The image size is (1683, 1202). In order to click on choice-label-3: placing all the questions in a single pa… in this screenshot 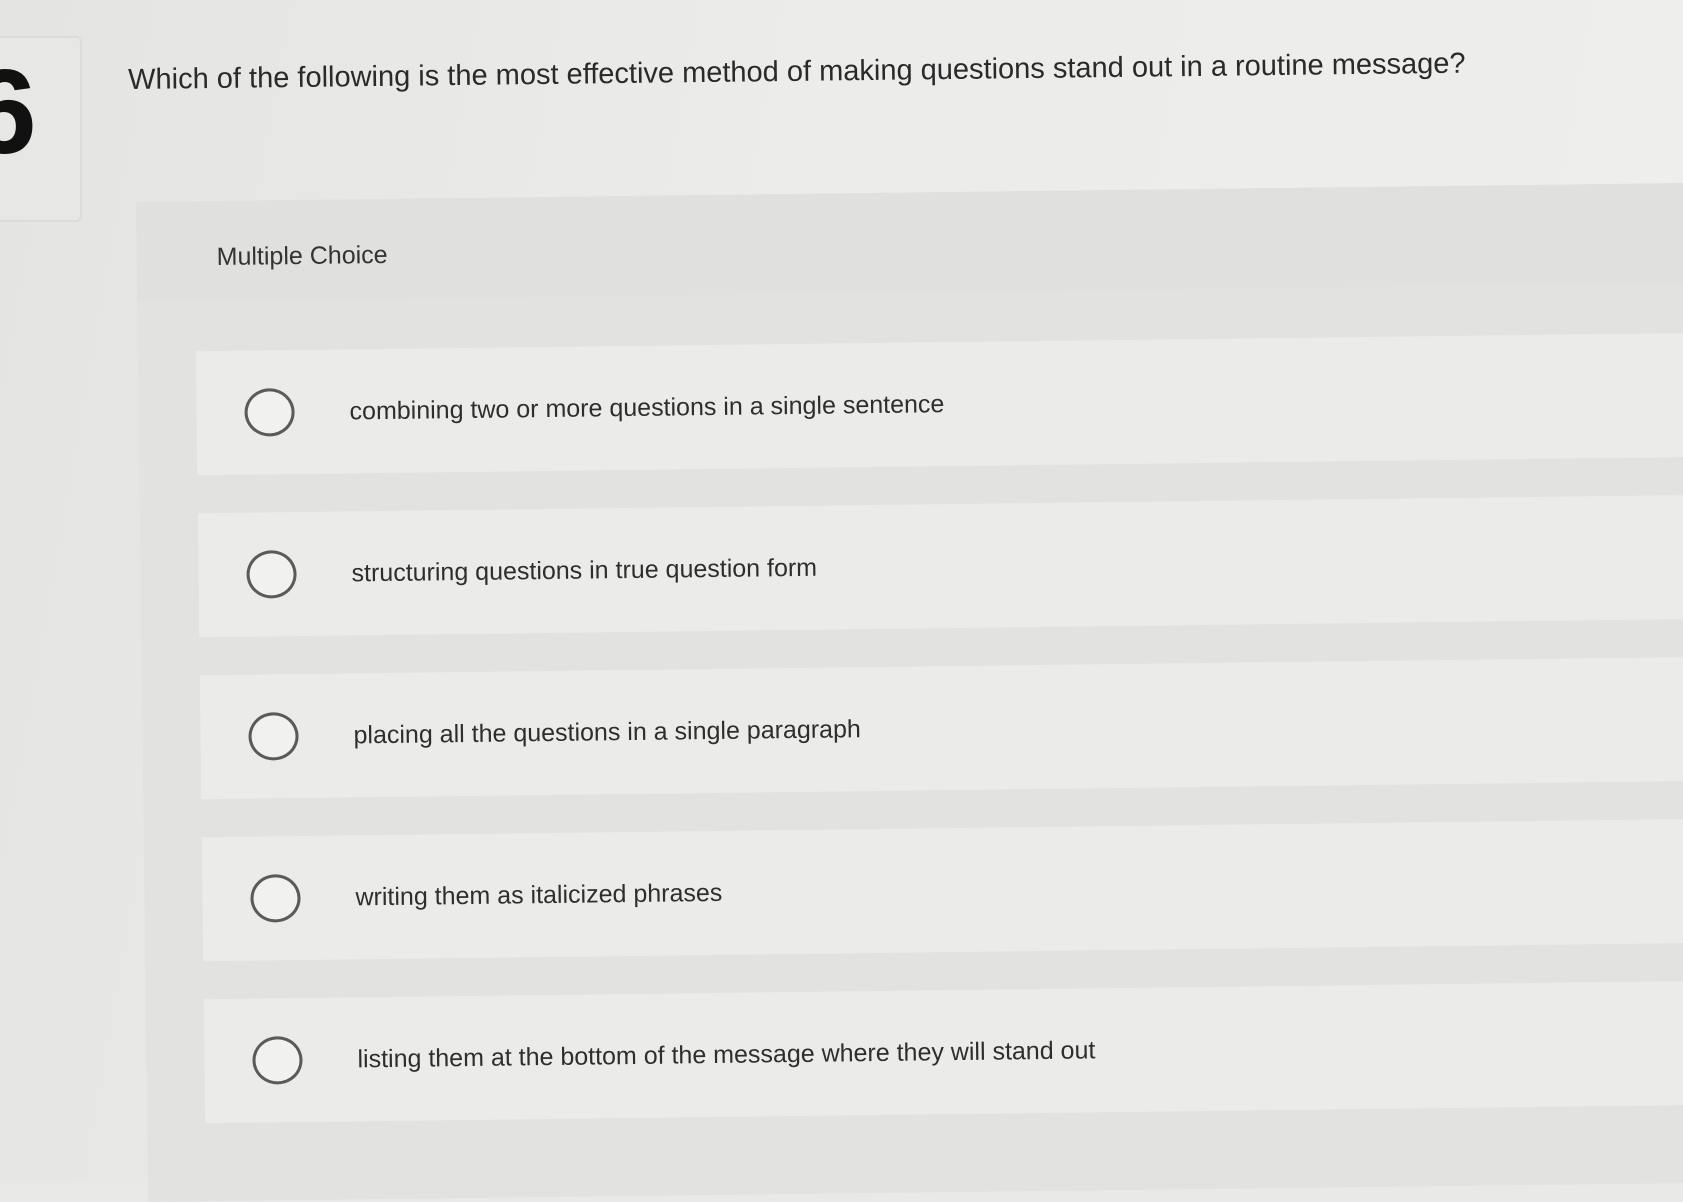, I will do `click(607, 731)`.